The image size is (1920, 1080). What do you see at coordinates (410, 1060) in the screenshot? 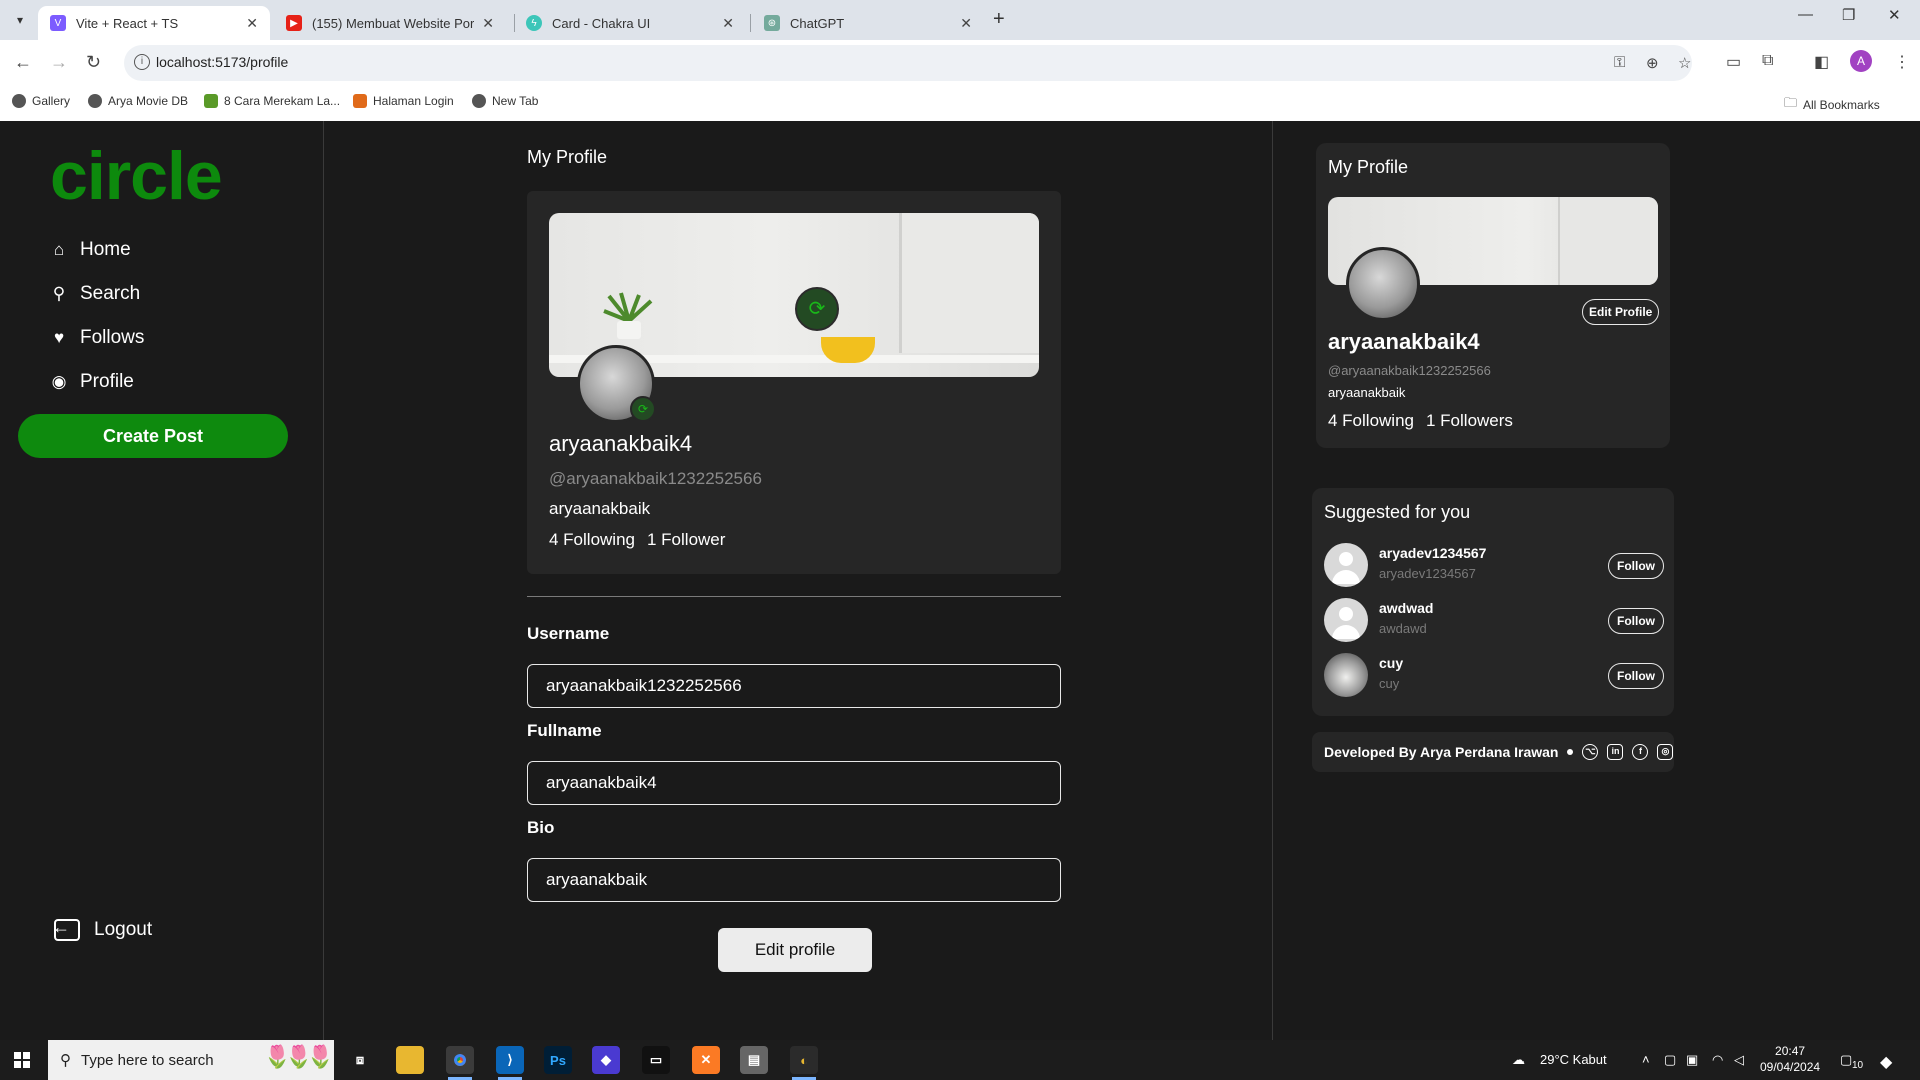
I see `file-explorer-icon` at bounding box center [410, 1060].